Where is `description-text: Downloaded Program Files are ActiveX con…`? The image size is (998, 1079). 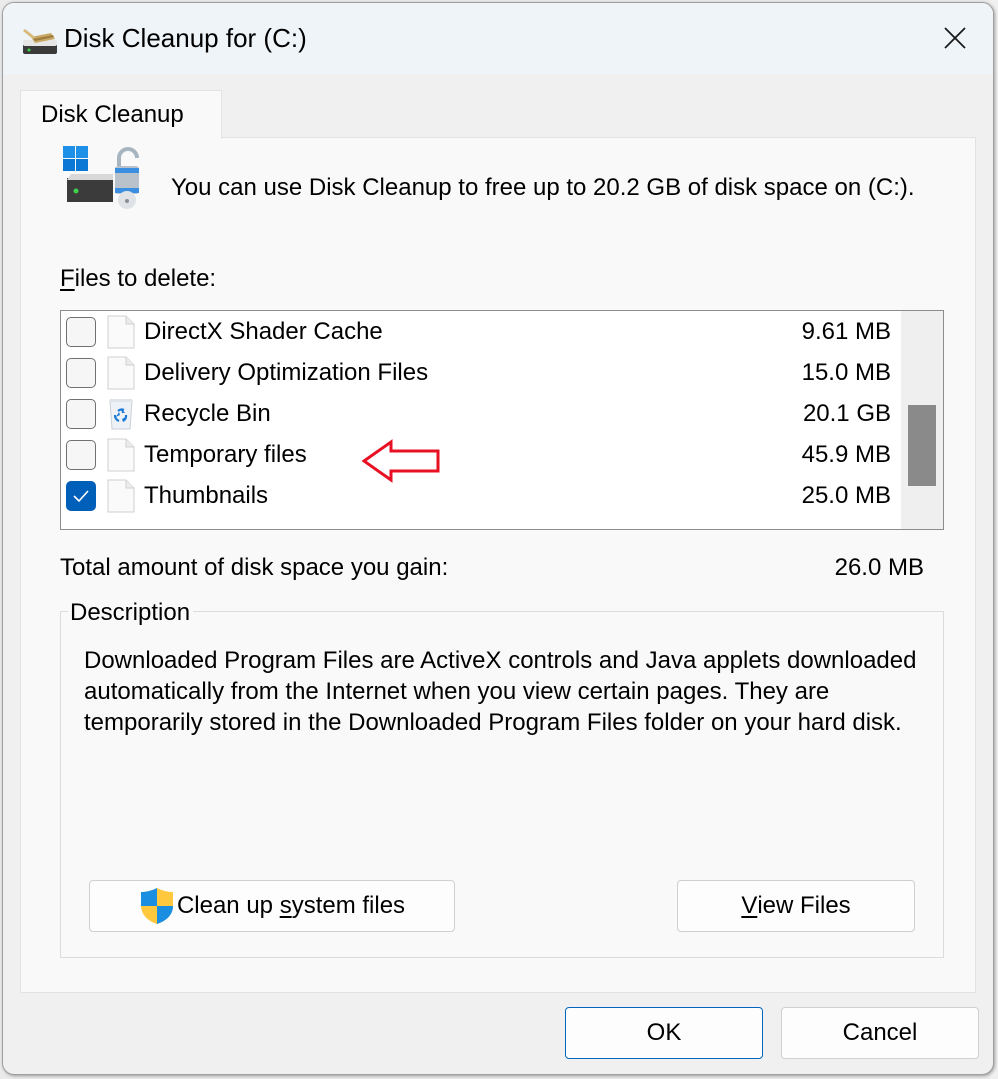 description-text: Downloaded Program Files are ActiveX con… is located at coordinates (500, 691).